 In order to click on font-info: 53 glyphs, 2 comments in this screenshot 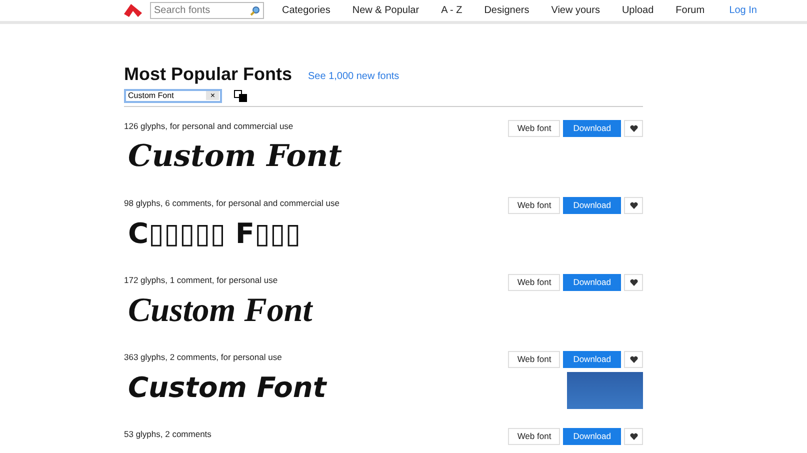, I will do `click(168, 434)`.